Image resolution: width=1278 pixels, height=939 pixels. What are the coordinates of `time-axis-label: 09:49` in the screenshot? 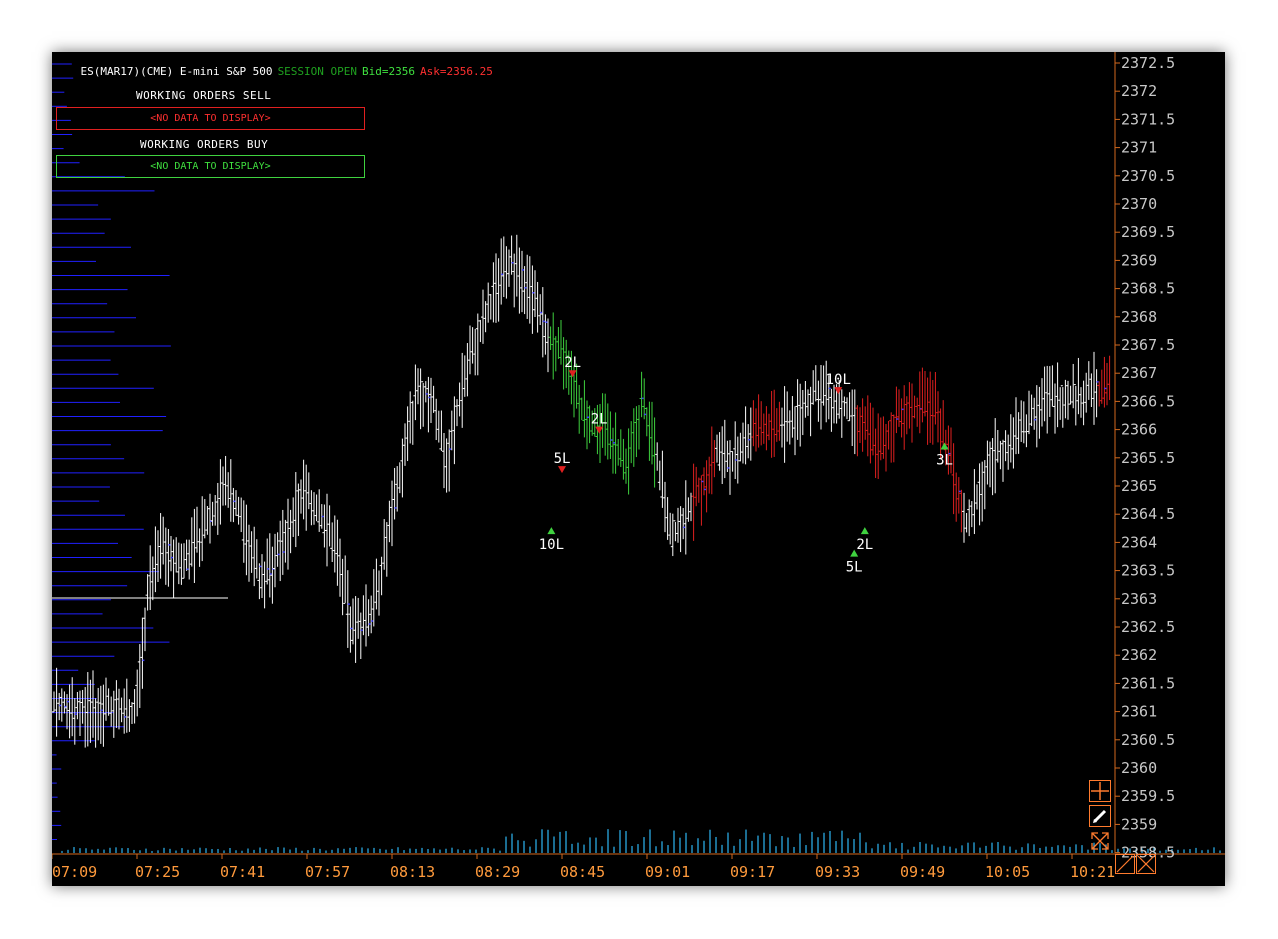 It's located at (922, 872).